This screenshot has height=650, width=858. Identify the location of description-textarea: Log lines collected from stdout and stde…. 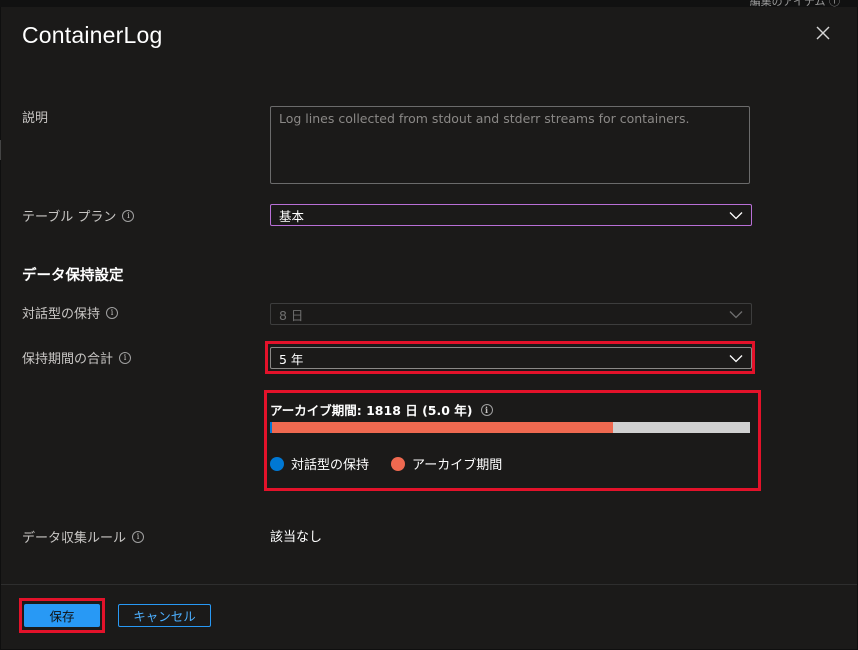
(510, 145).